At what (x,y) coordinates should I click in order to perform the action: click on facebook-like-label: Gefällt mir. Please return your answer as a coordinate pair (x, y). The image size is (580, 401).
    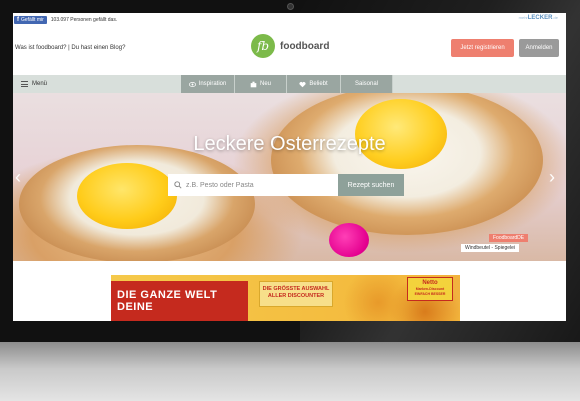
    Looking at the image, I should click on (32, 20).